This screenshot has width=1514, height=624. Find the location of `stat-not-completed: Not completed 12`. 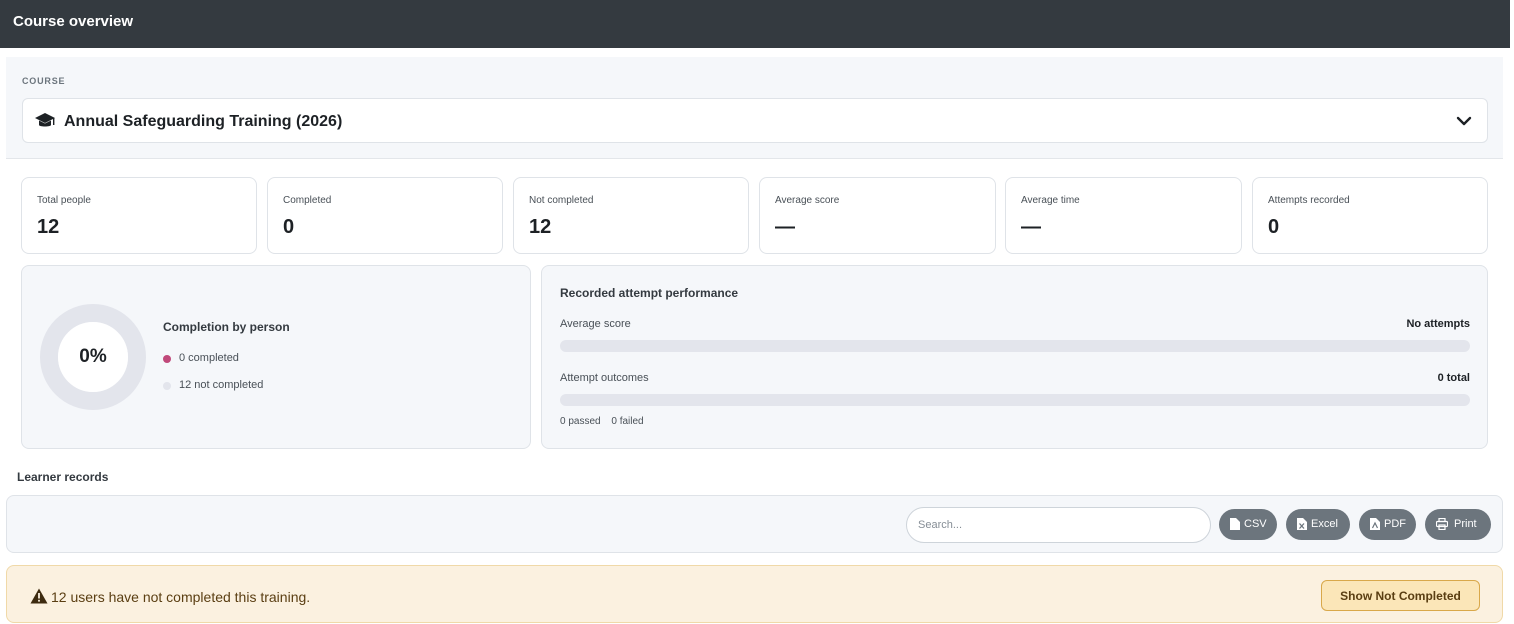

stat-not-completed: Not completed 12 is located at coordinates (631, 215).